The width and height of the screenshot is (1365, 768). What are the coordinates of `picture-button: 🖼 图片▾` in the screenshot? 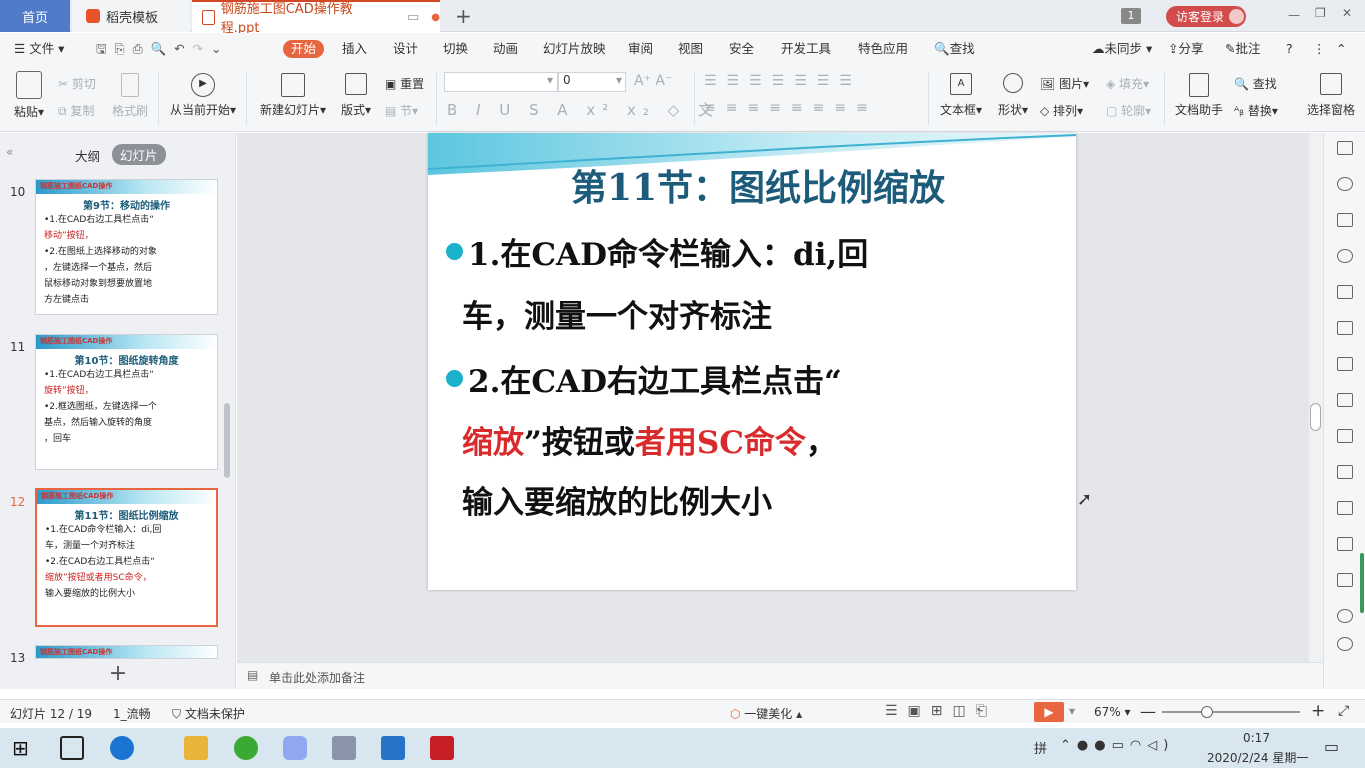 It's located at (1064, 83).